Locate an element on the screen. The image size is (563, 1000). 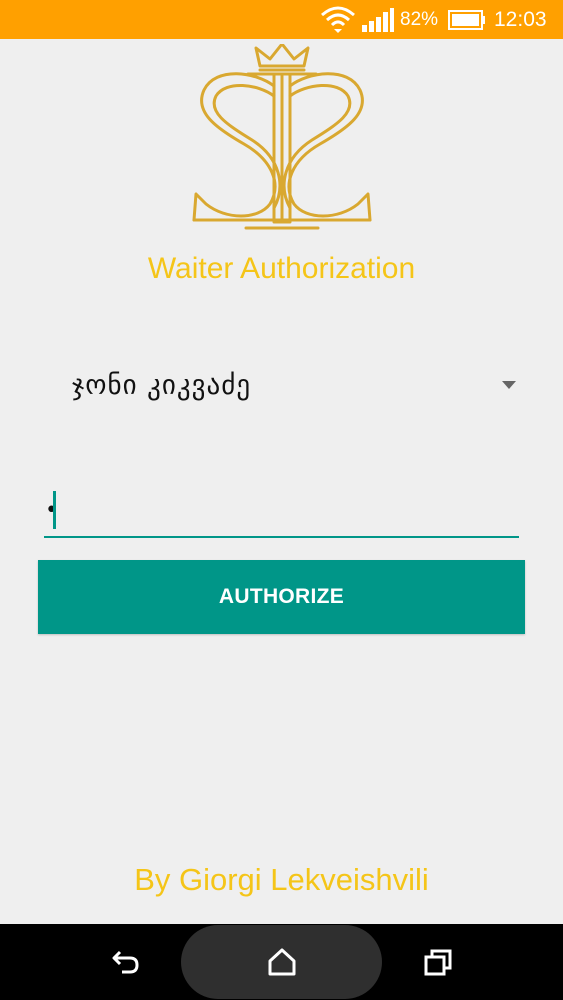
text-cursor is located at coordinates (54, 510).